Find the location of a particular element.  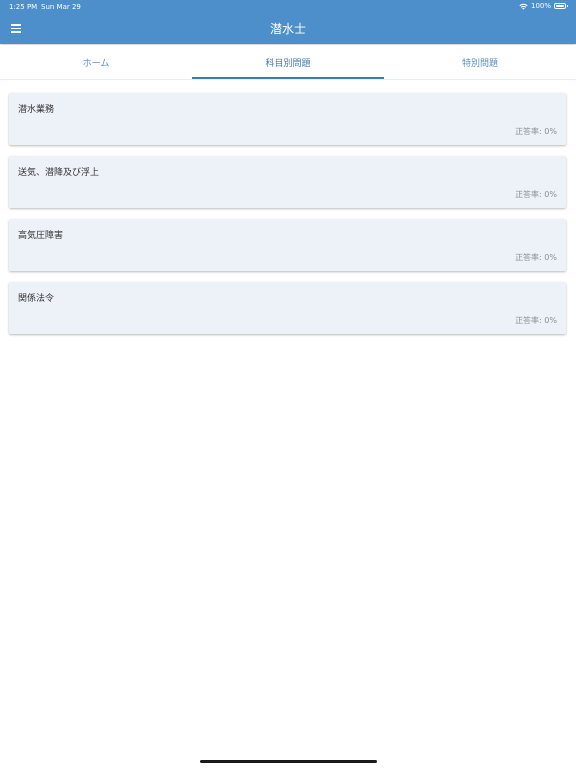

tab-special-questions: 特別問題 is located at coordinates (480, 62).